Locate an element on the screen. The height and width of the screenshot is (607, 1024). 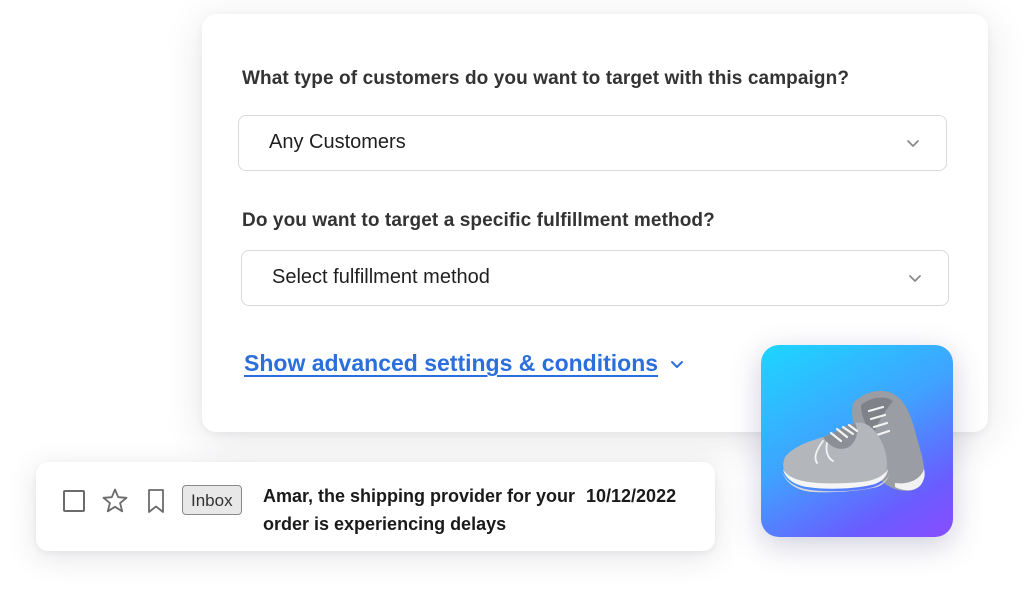
product-image-tile is located at coordinates (857, 441).